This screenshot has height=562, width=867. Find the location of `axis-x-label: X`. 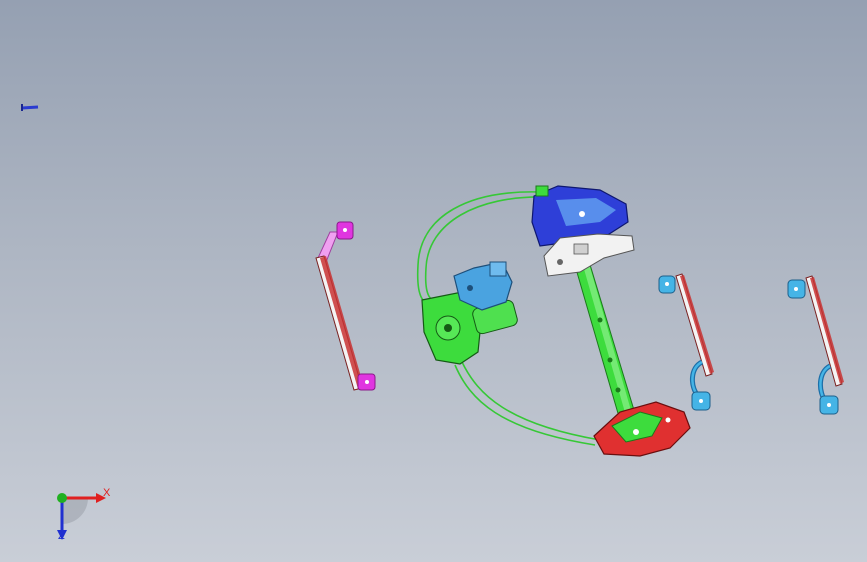

axis-x-label: X is located at coordinates (107, 493).